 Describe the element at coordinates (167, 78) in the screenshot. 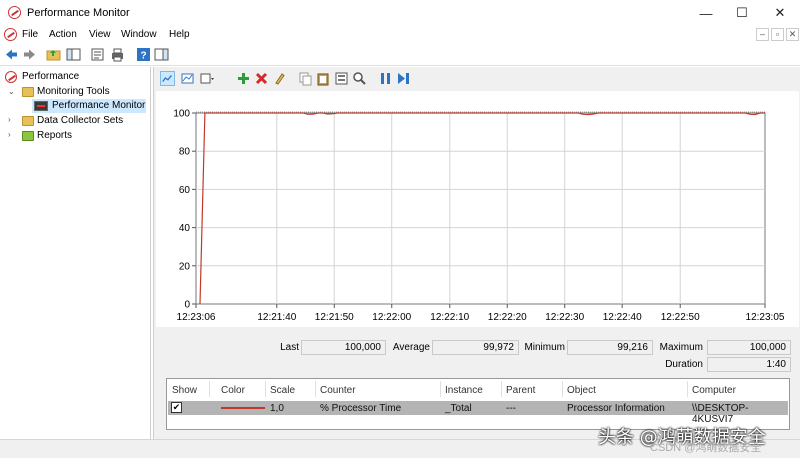

I see `view-current-activity-icon` at that location.